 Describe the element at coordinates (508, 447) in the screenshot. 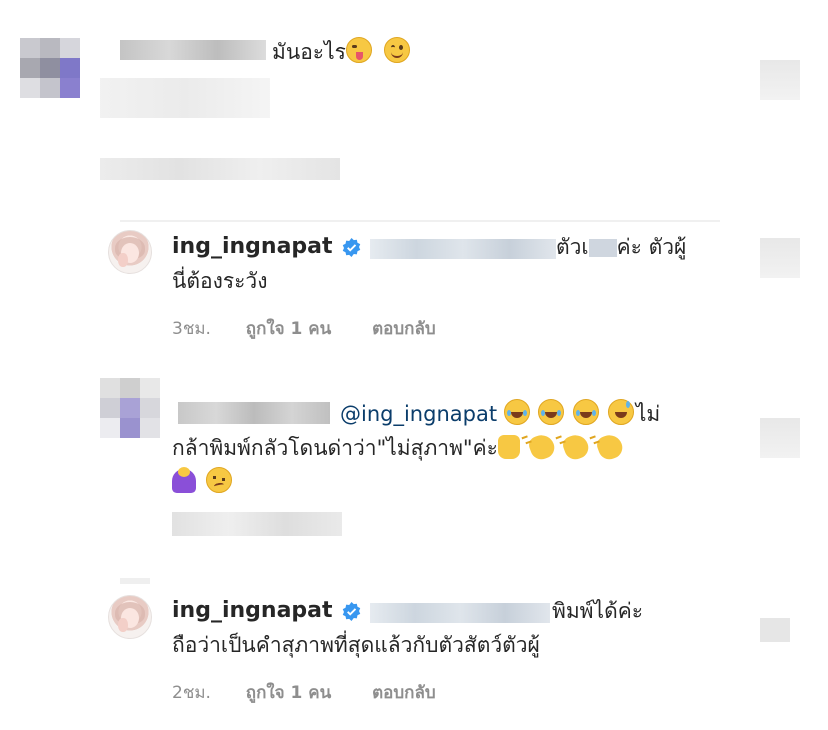

I see `thumbs-up-icon` at that location.